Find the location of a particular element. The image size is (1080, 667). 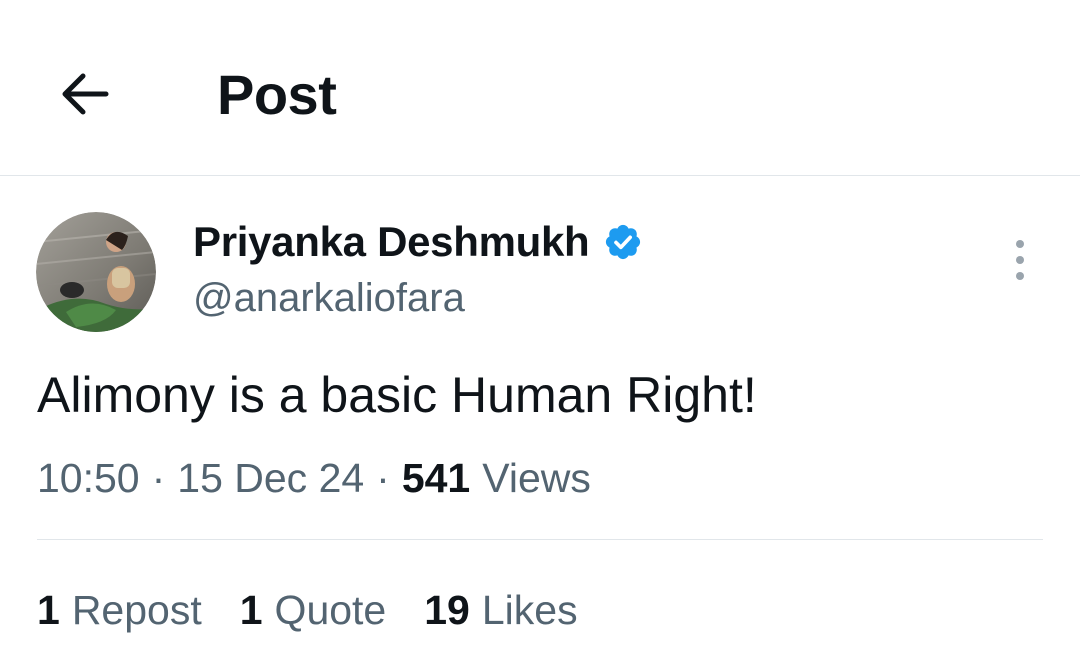

avatar is located at coordinates (96, 272).